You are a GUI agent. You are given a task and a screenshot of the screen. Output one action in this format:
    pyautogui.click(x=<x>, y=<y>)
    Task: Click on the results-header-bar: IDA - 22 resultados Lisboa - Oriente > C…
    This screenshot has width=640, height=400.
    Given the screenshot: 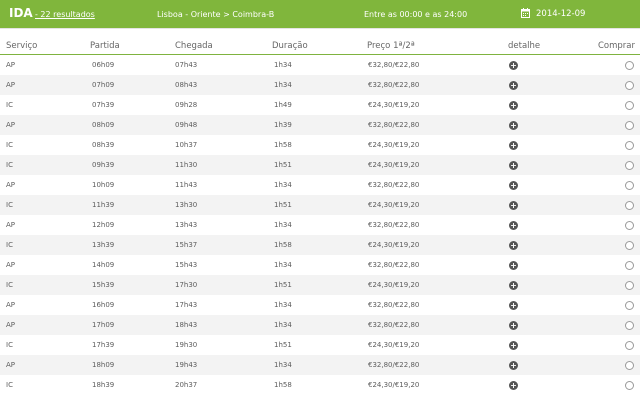 What is the action you would take?
    pyautogui.click(x=320, y=14)
    